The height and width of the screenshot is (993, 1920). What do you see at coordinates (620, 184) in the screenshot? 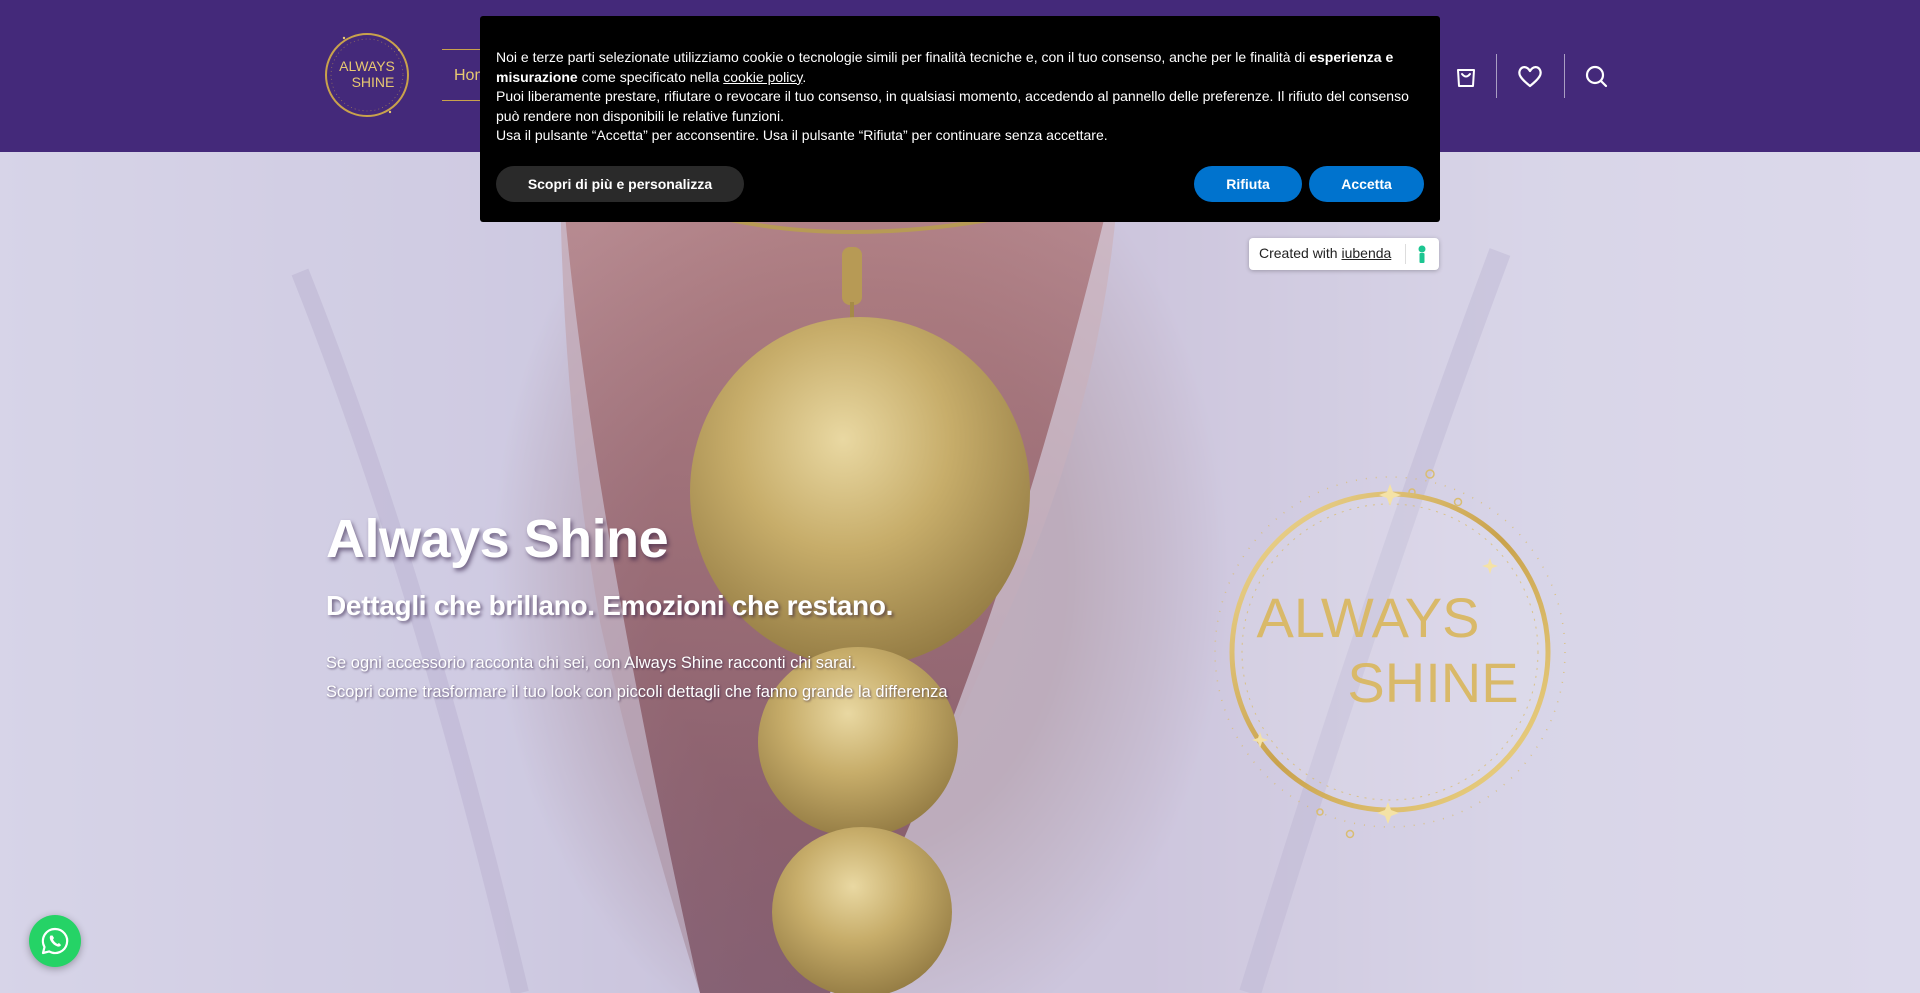
I see `customize-button: Scopri di più e personalizza` at bounding box center [620, 184].